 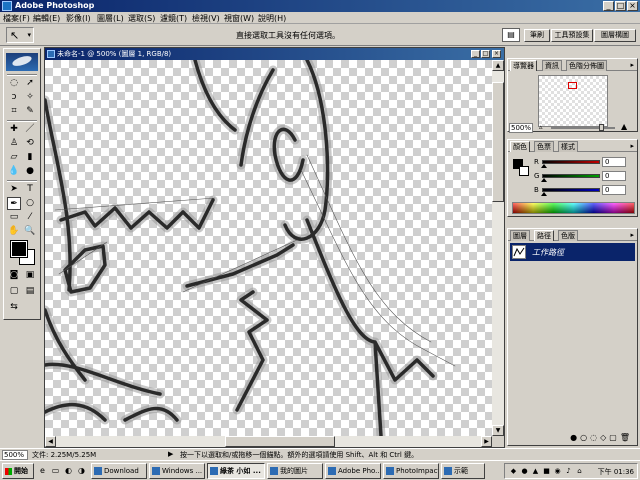 What do you see at coordinates (81, 470) in the screenshot?
I see `quicklaunch-app-icon: ◑` at bounding box center [81, 470].